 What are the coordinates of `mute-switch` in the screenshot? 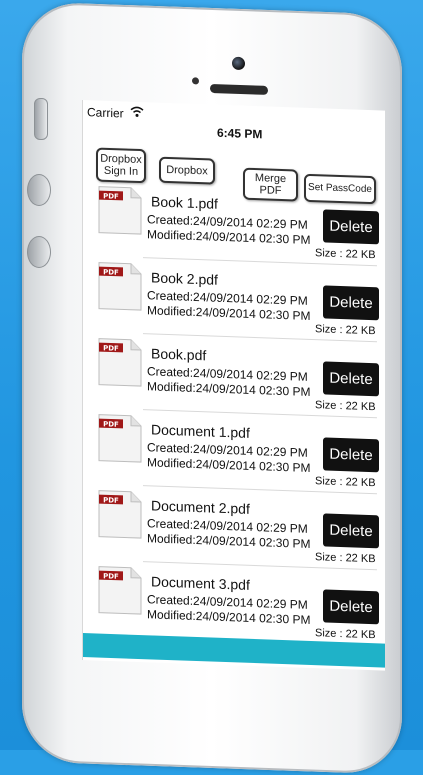 It's located at (41, 119).